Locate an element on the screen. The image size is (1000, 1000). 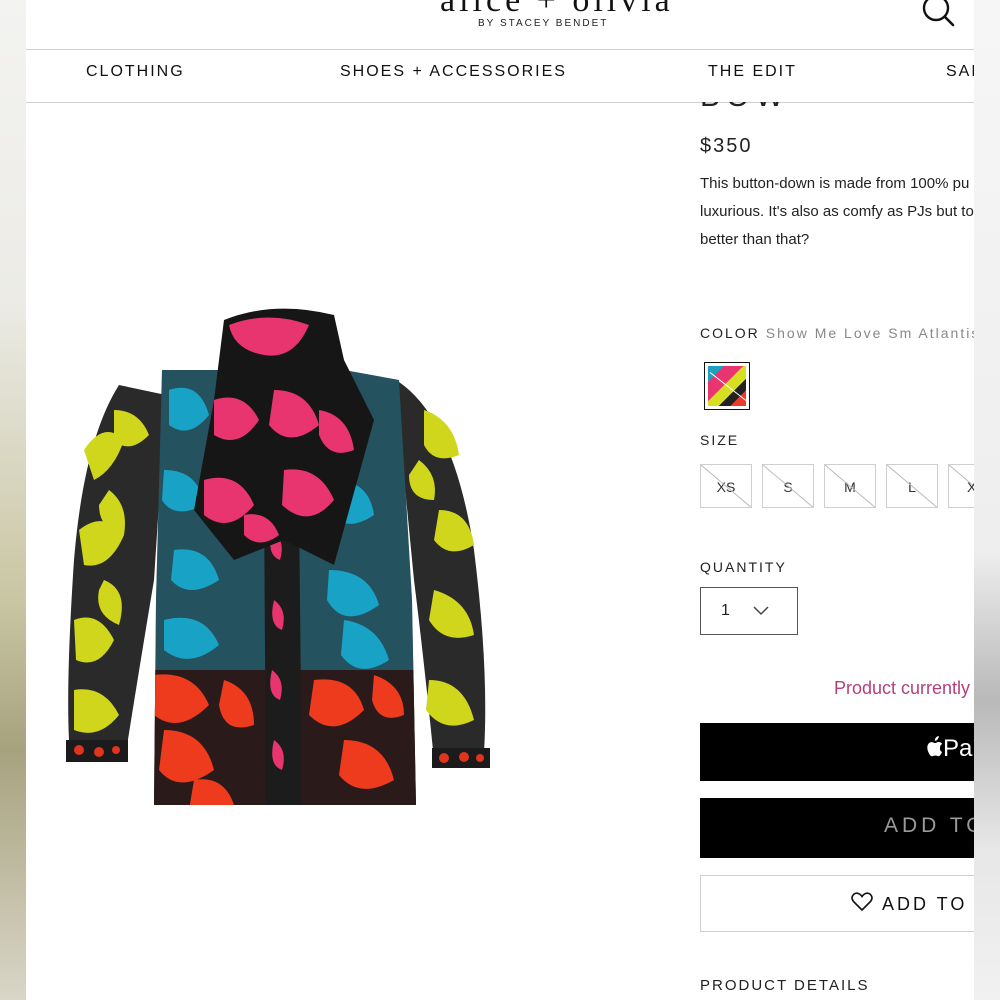
size-option-xs: XS is located at coordinates (726, 486).